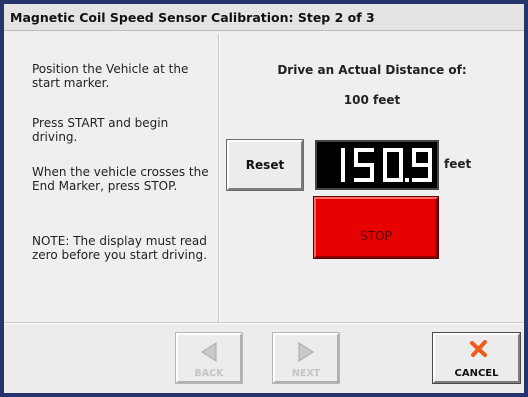 The height and width of the screenshot is (397, 528). Describe the element at coordinates (458, 164) in the screenshot. I see `unit-label: feet` at that location.